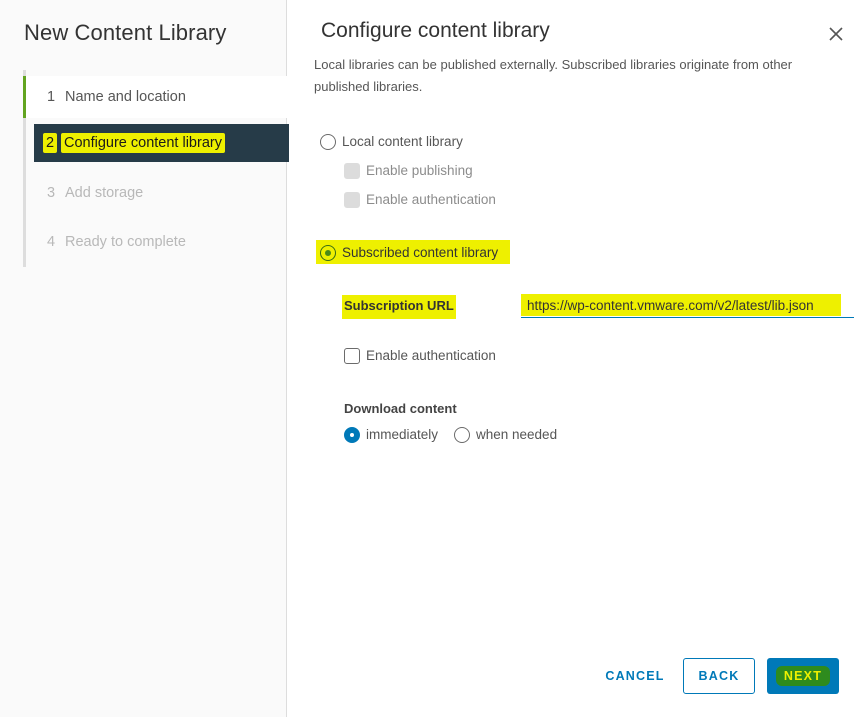  I want to click on download-immediately-label: immediately, so click(402, 434).